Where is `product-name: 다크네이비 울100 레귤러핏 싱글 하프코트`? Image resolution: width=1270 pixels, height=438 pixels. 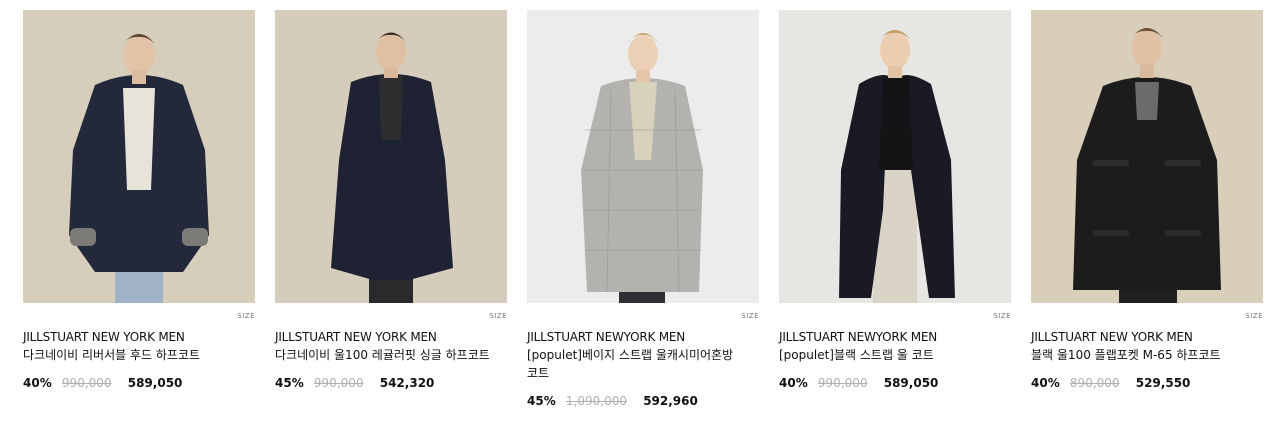
product-name: 다크네이비 울100 레귤러핏 싱글 하프코트 is located at coordinates (382, 355).